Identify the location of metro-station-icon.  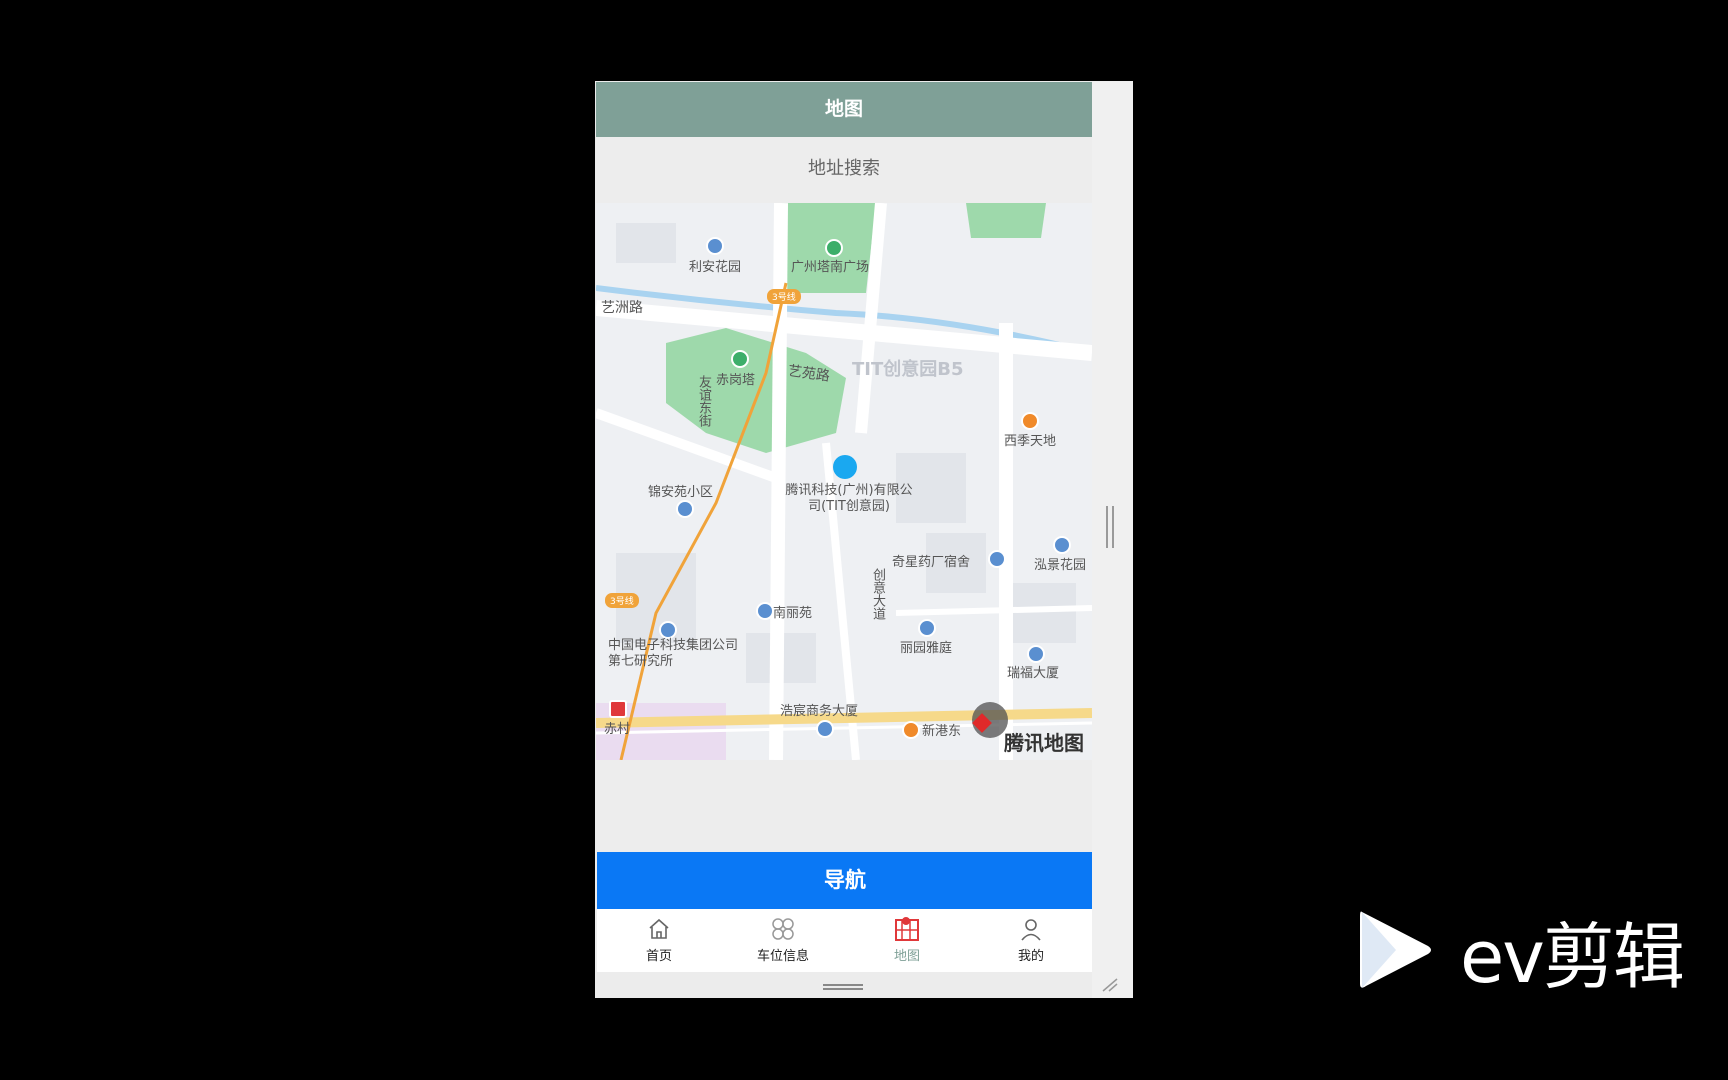
(618, 709).